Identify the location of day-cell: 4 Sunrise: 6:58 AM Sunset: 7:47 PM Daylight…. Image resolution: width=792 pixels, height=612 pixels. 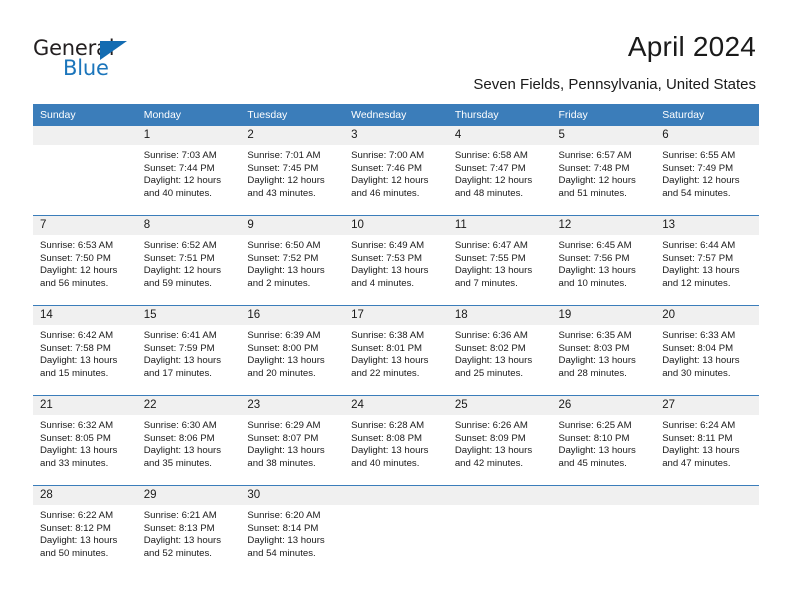
(499, 171).